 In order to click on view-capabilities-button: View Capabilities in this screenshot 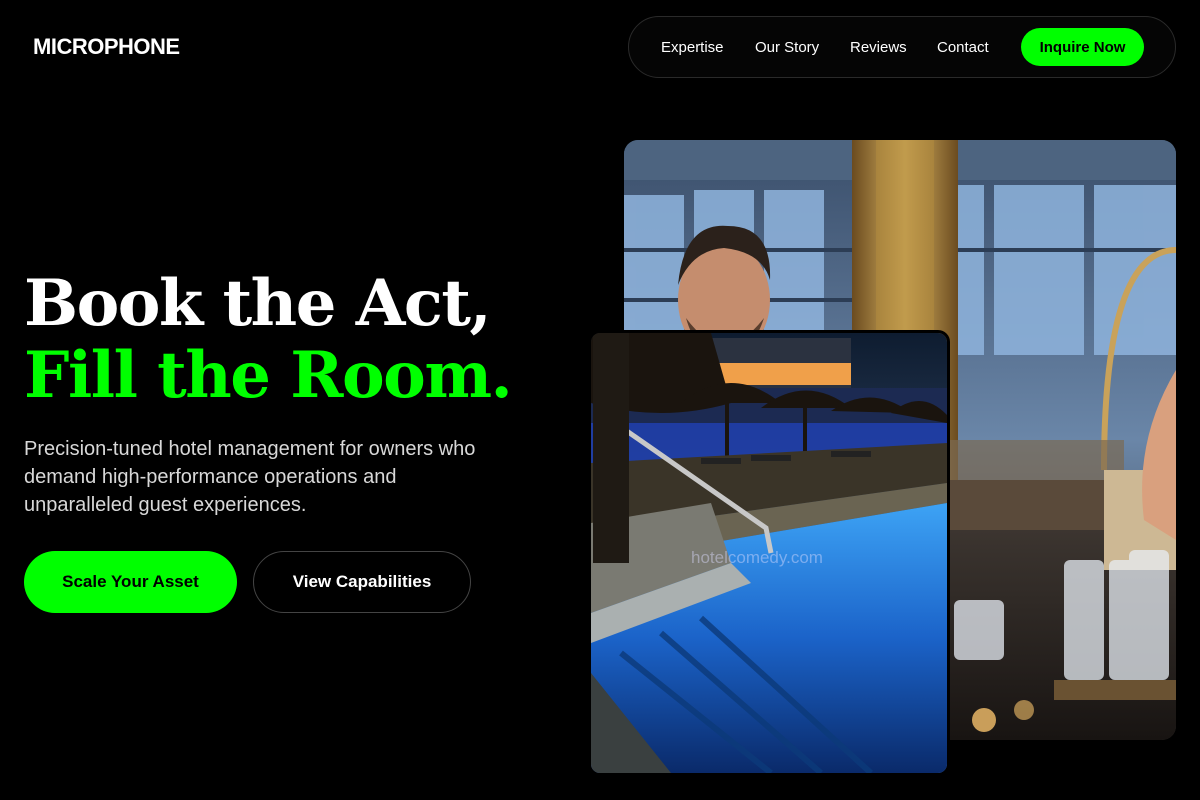, I will do `click(362, 582)`.